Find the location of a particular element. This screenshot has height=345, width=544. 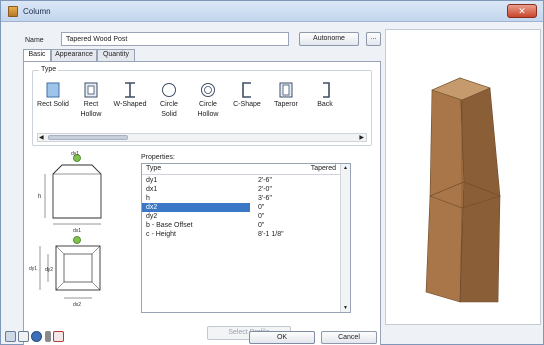

library-icon is located at coordinates (23, 336).